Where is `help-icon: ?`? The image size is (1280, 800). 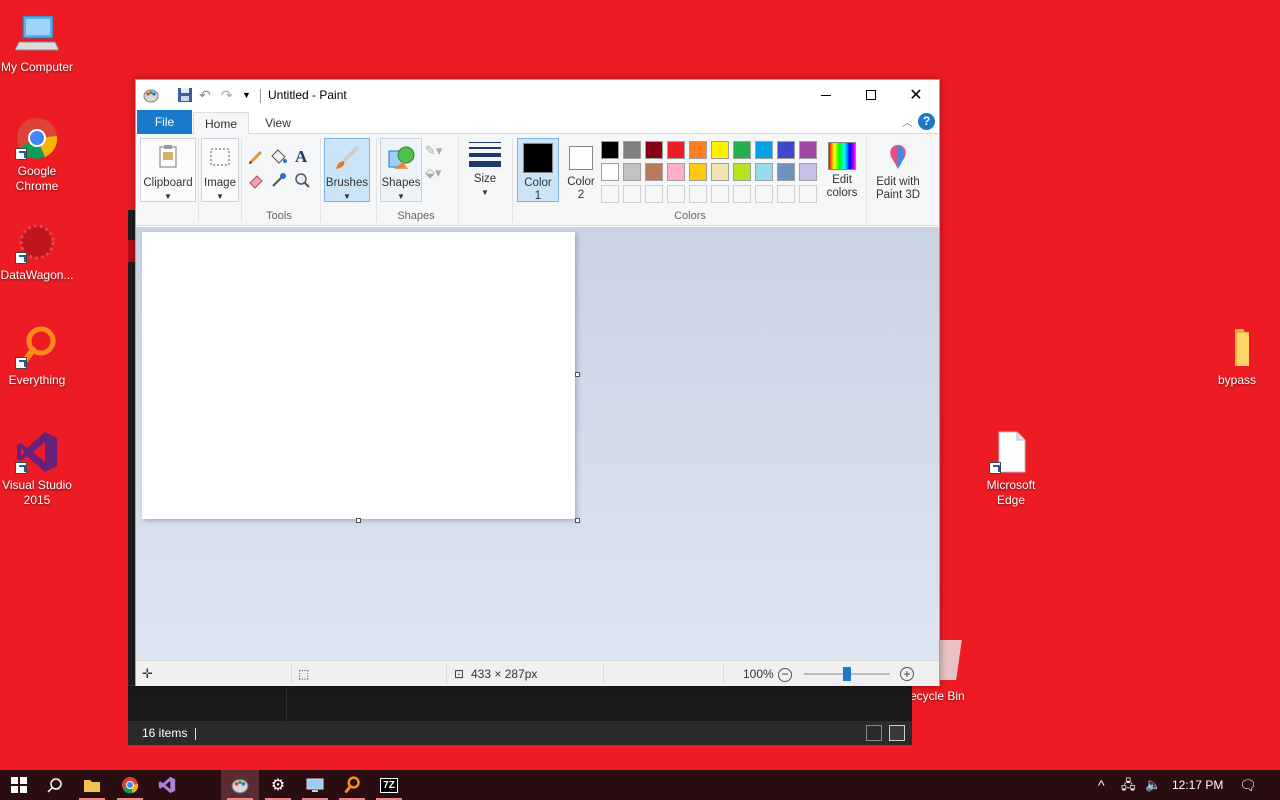 help-icon: ? is located at coordinates (926, 121).